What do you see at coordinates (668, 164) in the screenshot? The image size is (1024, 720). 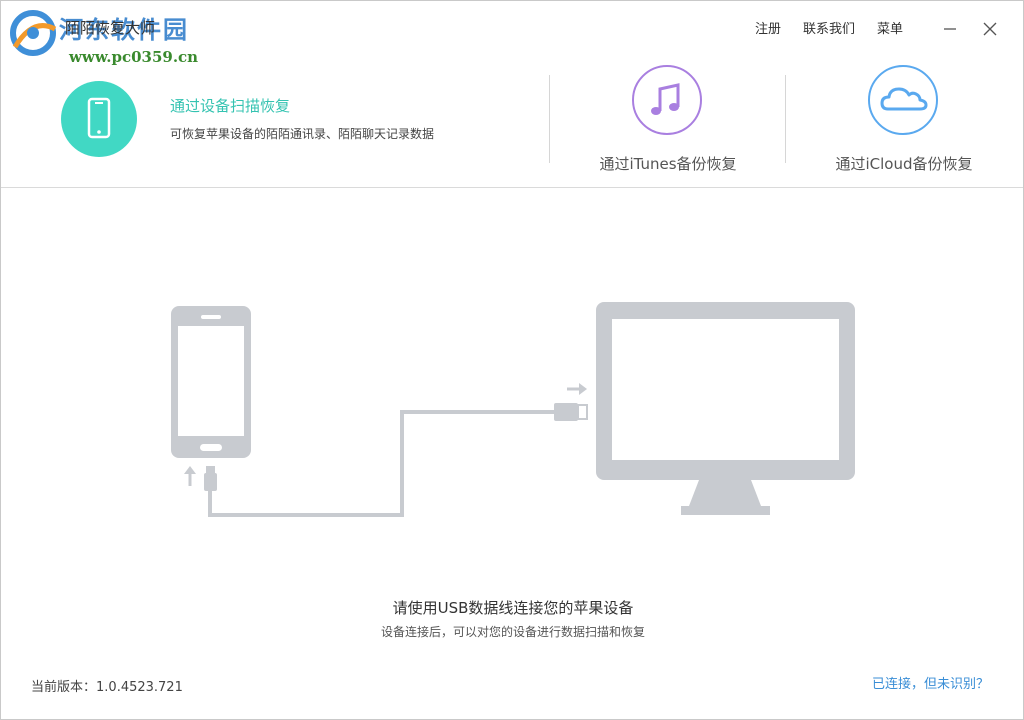 I see `itunes-backup-label: 通过iTunes备份恢复` at bounding box center [668, 164].